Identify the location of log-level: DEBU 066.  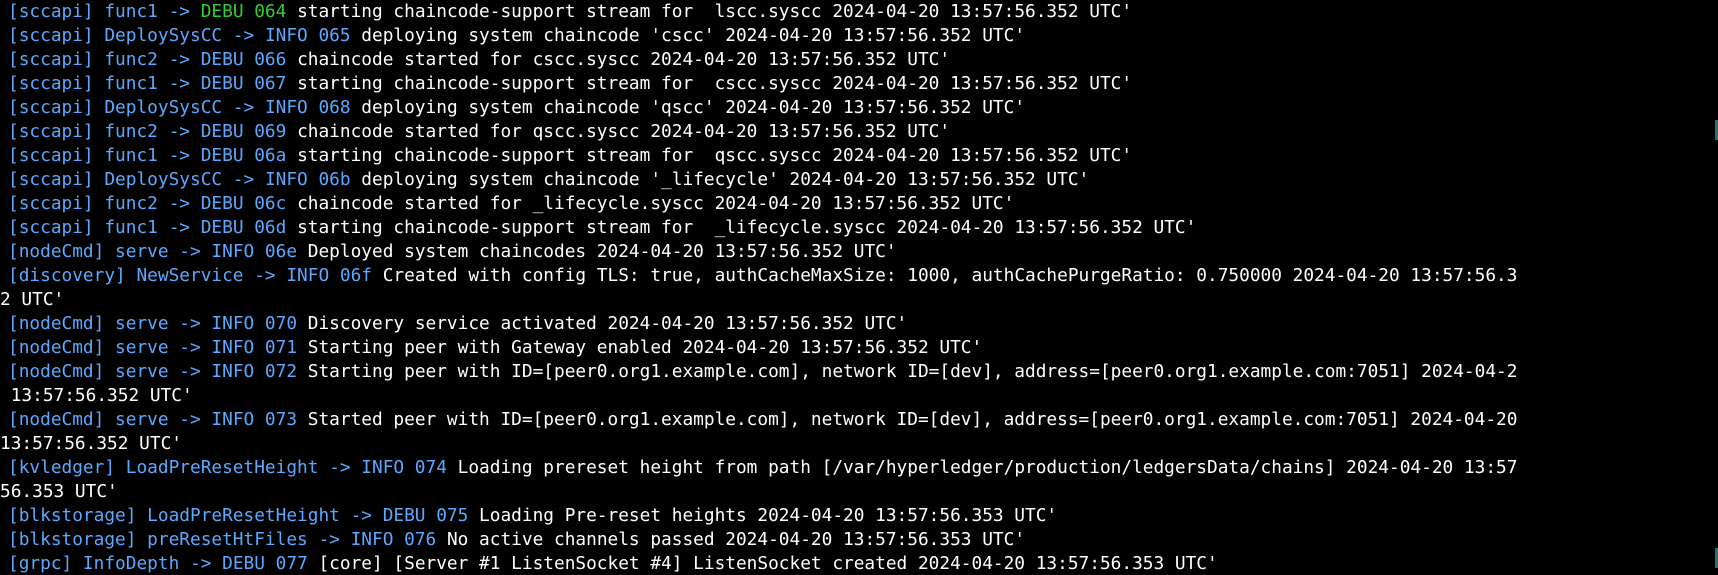
(243, 59).